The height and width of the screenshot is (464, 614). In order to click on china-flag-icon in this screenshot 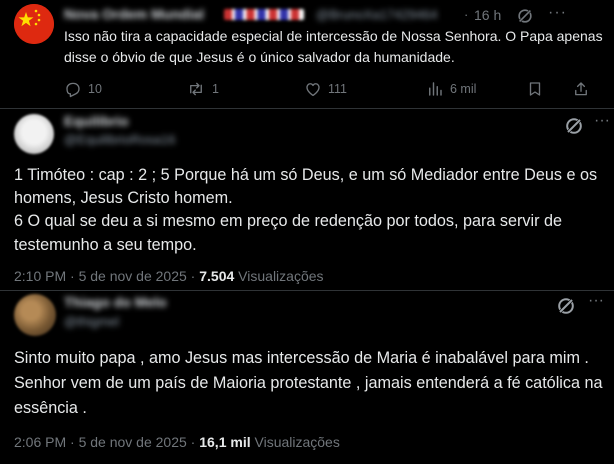, I will do `click(34, 24)`.